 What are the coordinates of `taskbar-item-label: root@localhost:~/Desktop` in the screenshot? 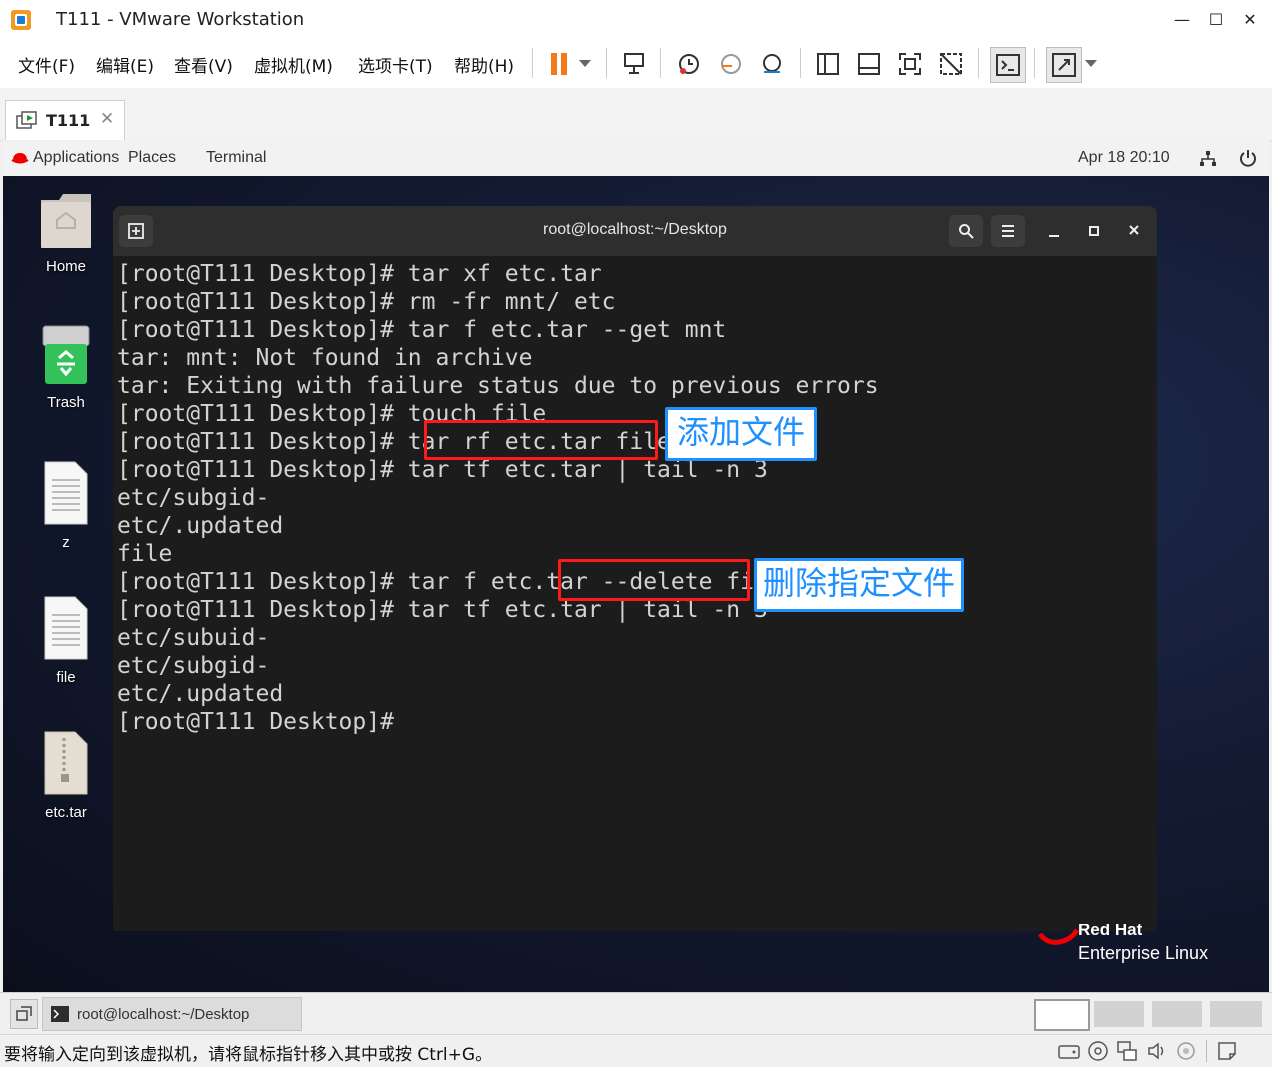 It's located at (163, 1014).